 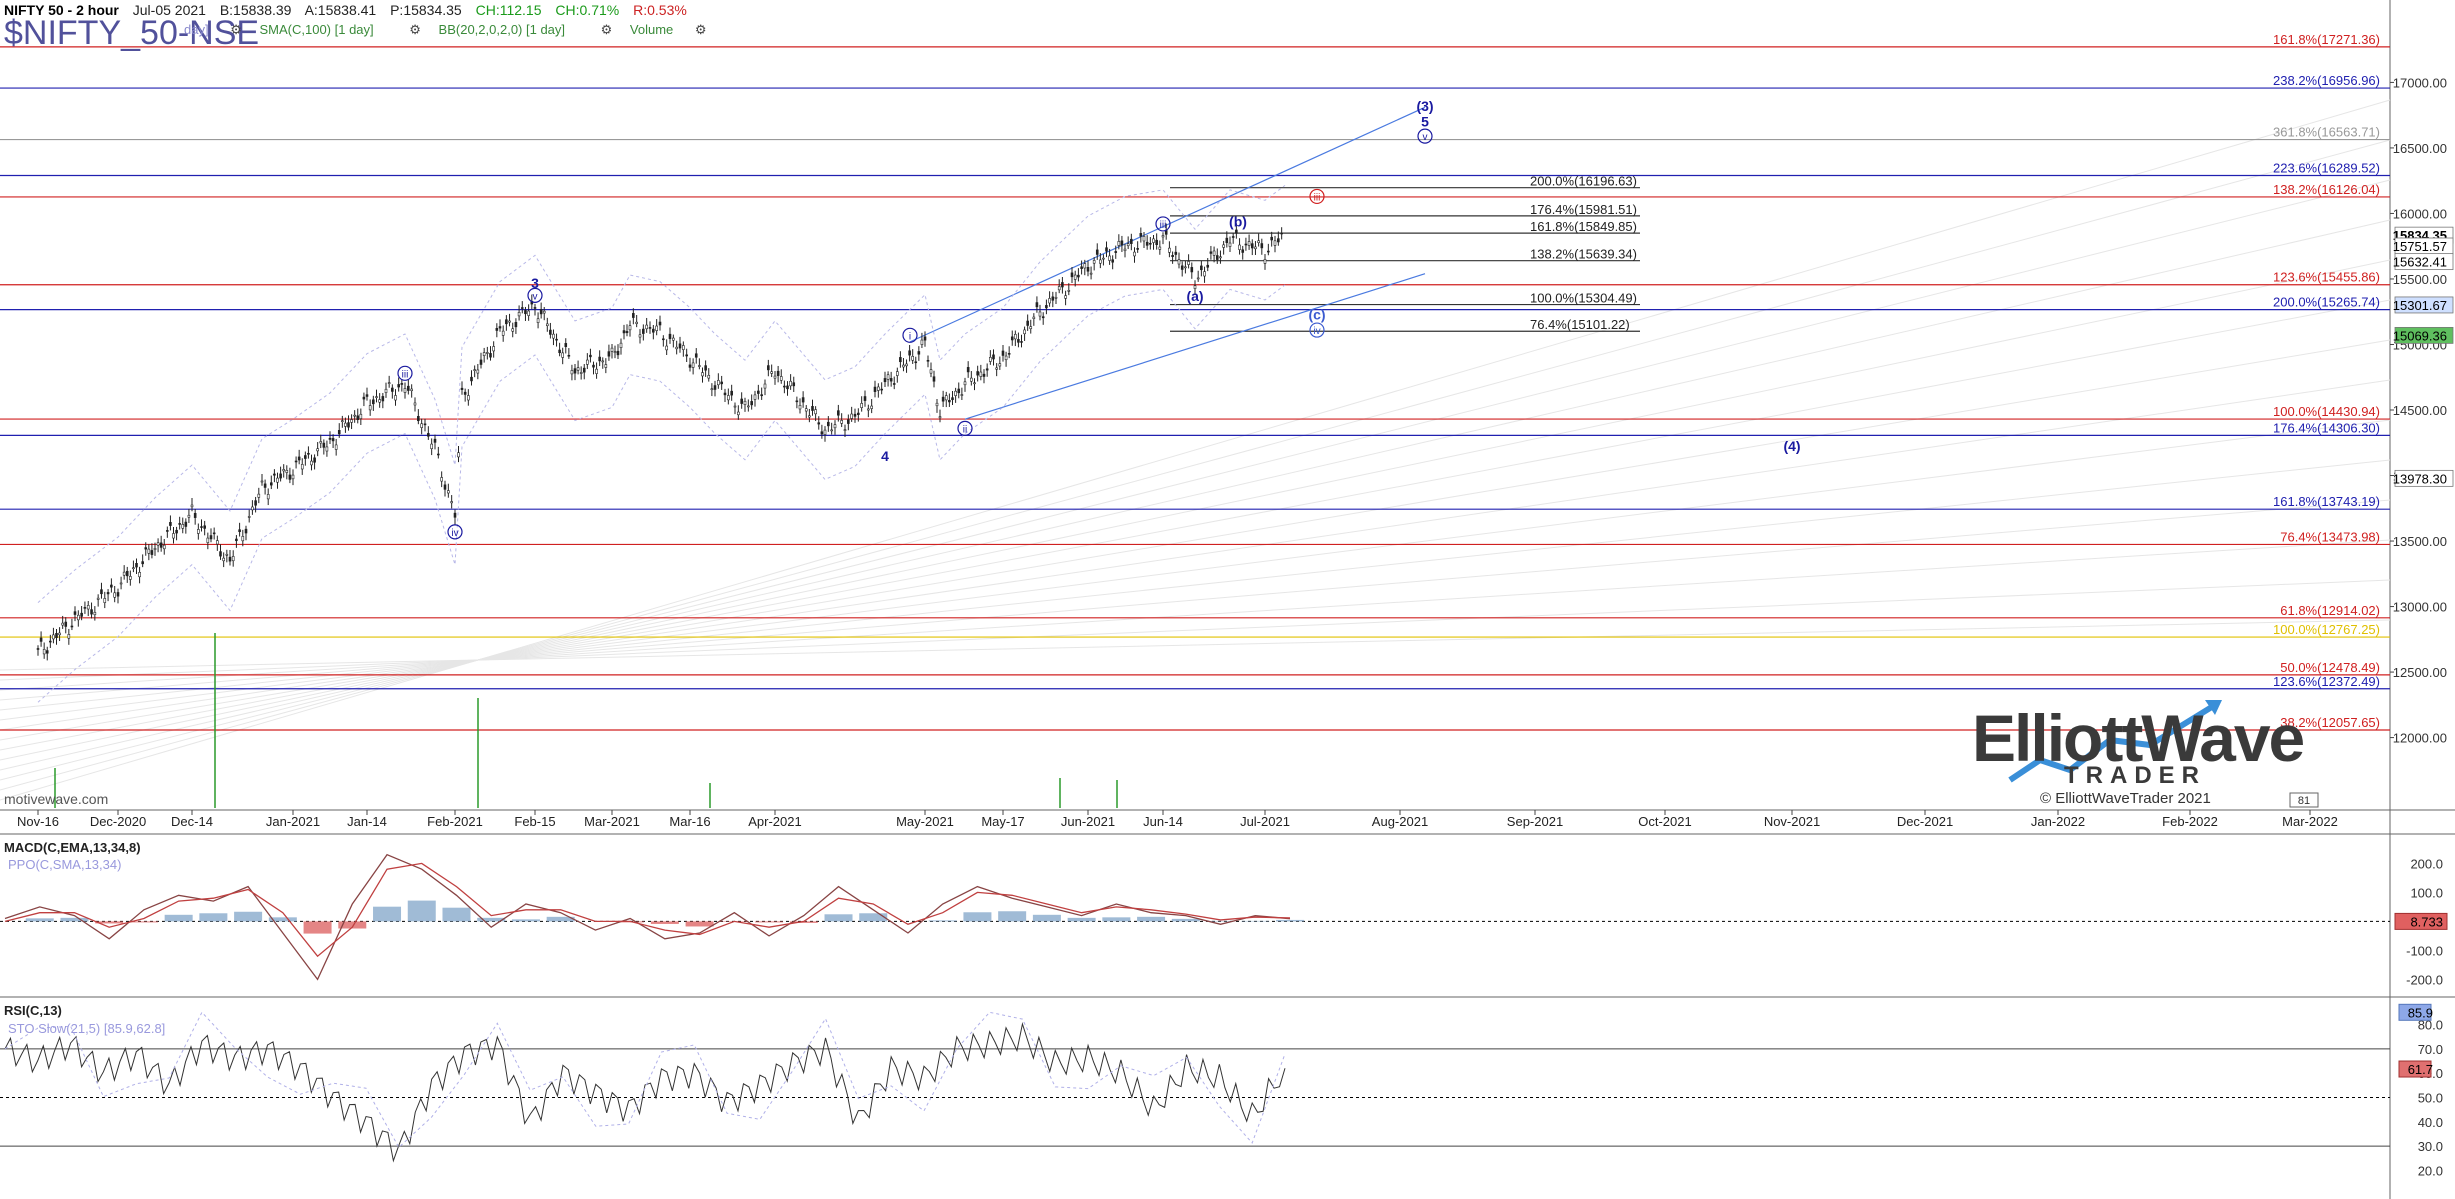 I want to click on wave-label: iii, so click(x=405, y=374).